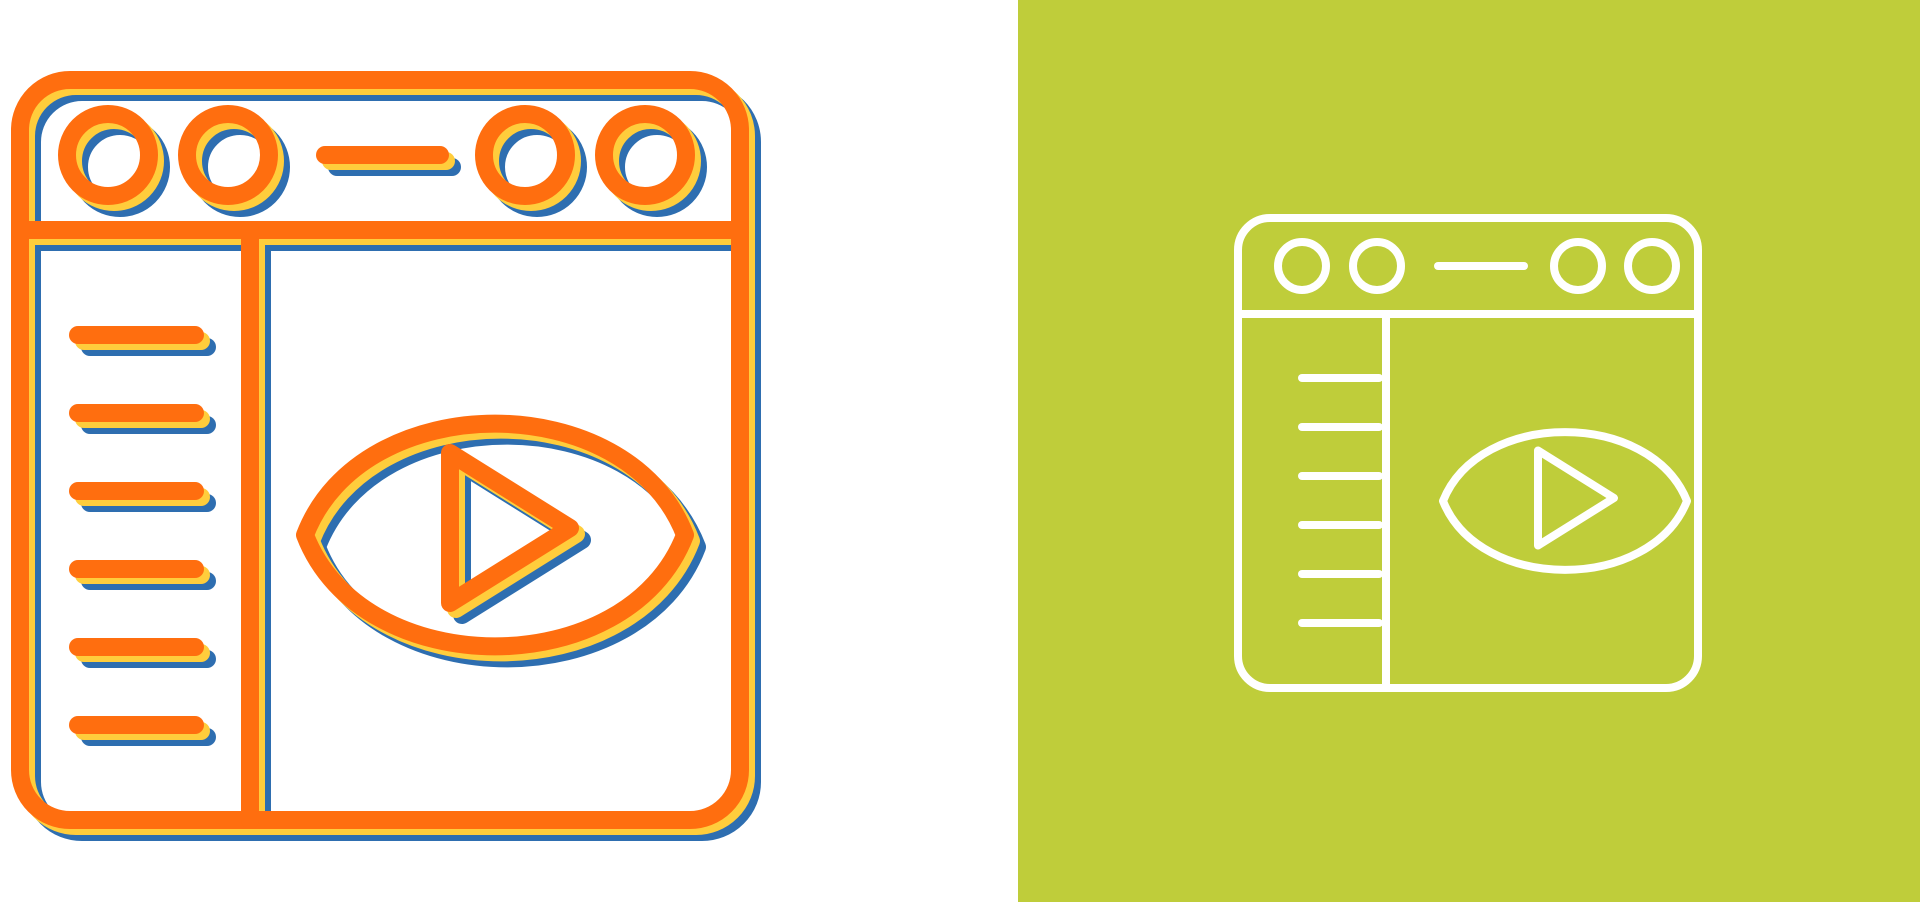  Describe the element at coordinates (1576, 498) in the screenshot. I see `play-icon` at that location.